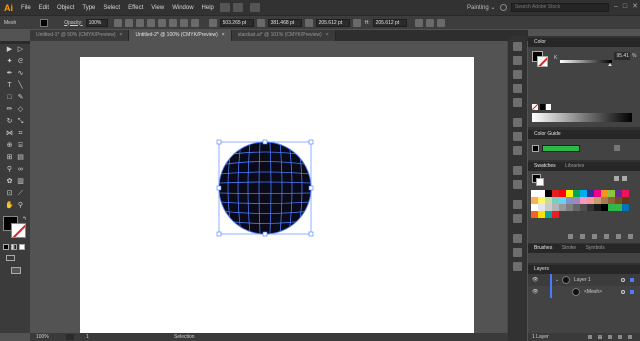 The width and height of the screenshot is (640, 341). I want to click on menu-select: Select, so click(111, 8).